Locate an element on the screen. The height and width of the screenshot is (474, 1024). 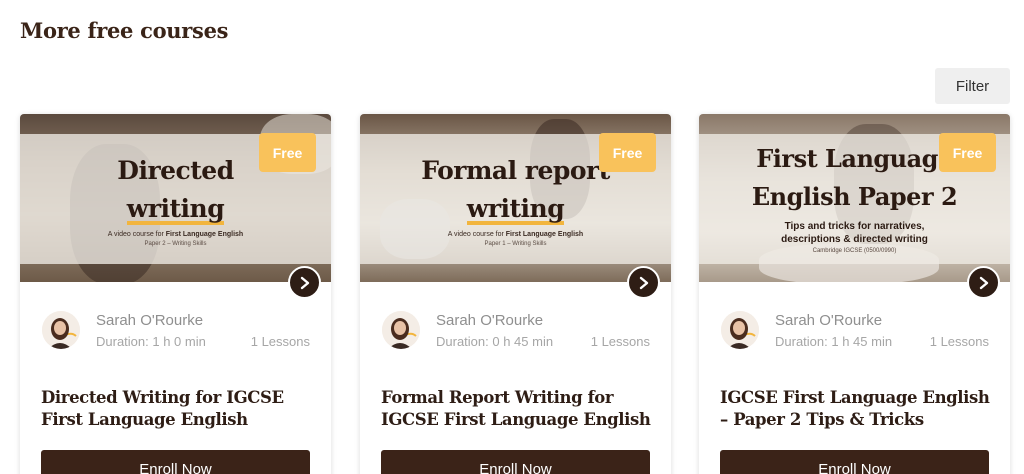
thumb-title-line2: English Paper 2 is located at coordinates (854, 196).